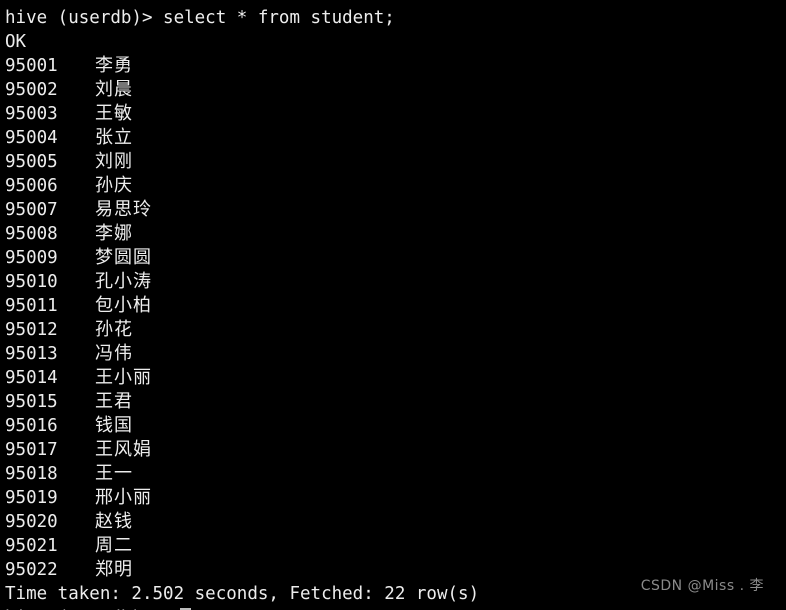  Describe the element at coordinates (393, 66) in the screenshot. I see `table-row: 95001 李勇` at that location.